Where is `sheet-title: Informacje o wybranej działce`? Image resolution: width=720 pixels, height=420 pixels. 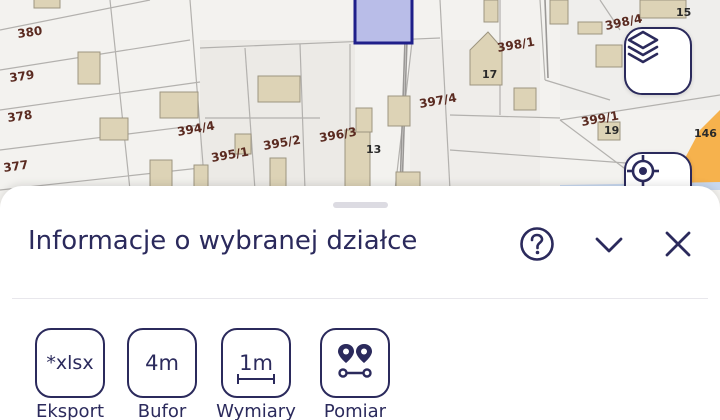 sheet-title: Informacje o wybranej działce is located at coordinates (223, 241).